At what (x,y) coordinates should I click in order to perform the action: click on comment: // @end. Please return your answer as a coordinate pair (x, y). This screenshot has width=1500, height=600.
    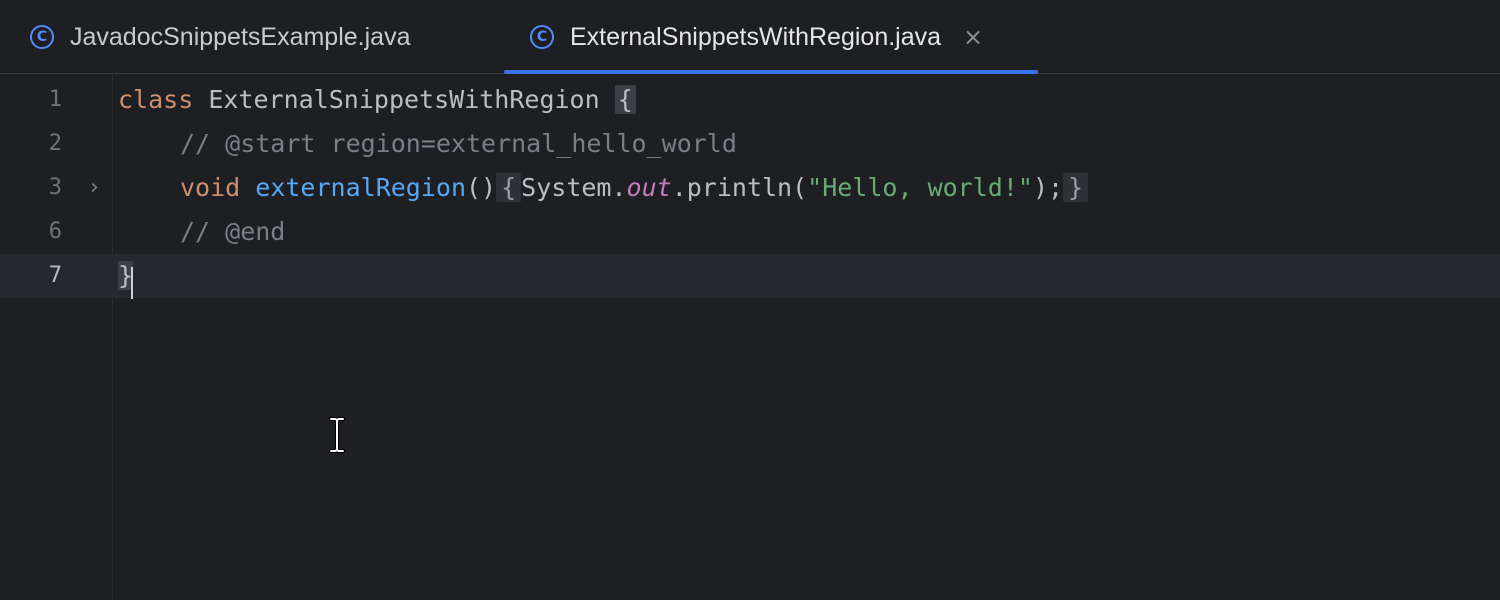
    Looking at the image, I should click on (233, 231).